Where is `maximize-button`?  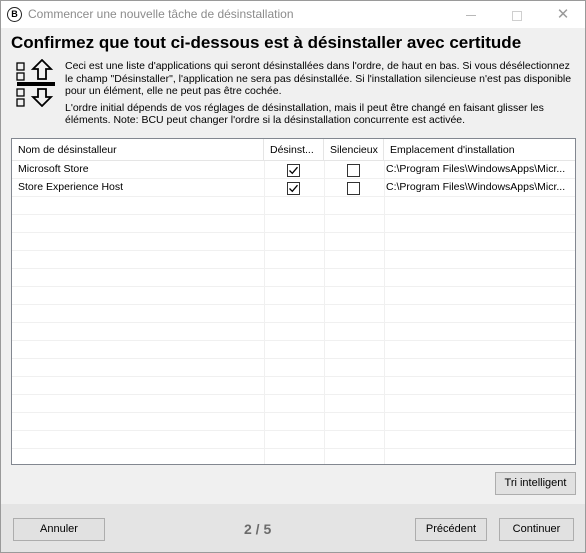 maximize-button is located at coordinates (517, 14).